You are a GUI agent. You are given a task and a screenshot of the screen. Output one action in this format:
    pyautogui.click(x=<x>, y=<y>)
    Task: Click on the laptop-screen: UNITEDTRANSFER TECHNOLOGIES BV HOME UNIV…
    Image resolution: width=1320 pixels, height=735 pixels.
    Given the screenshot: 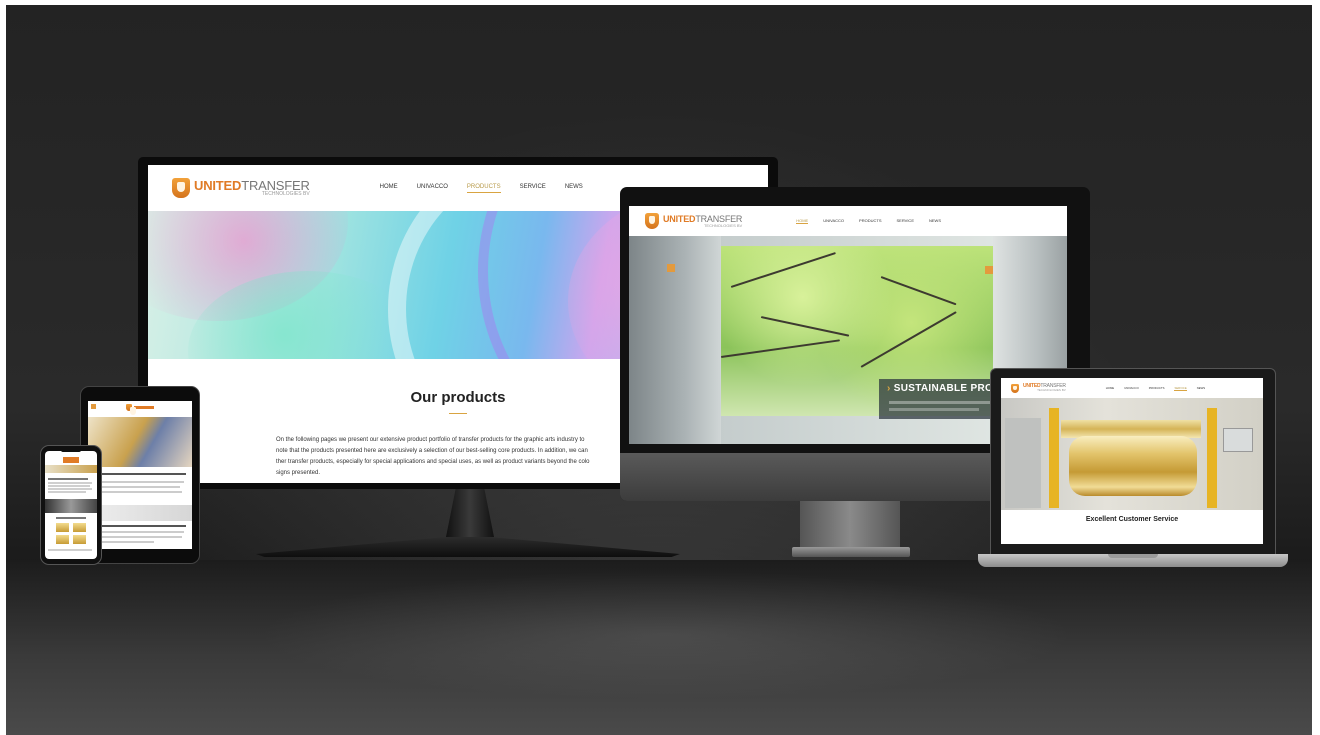 What is the action you would take?
    pyautogui.click(x=1132, y=461)
    